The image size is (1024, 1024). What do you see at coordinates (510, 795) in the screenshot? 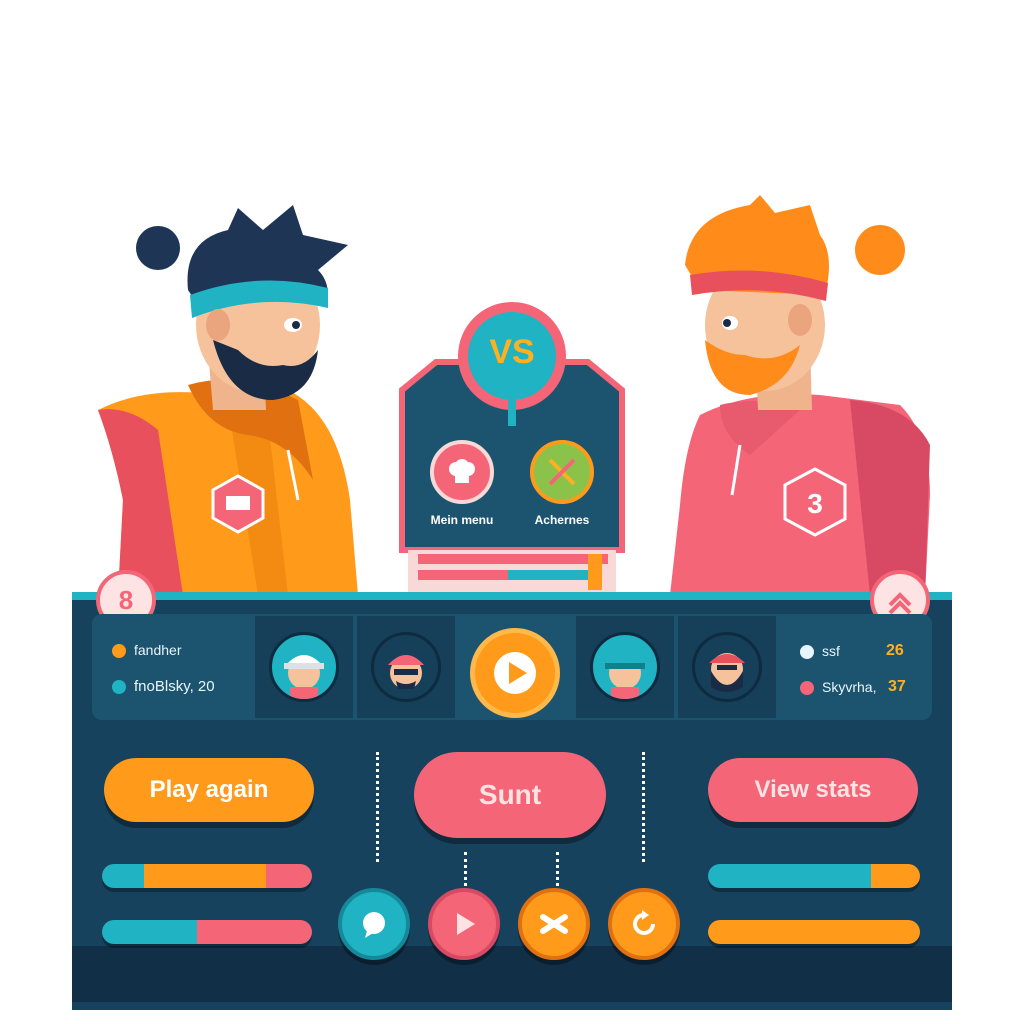
I see `start-button: Sunt` at bounding box center [510, 795].